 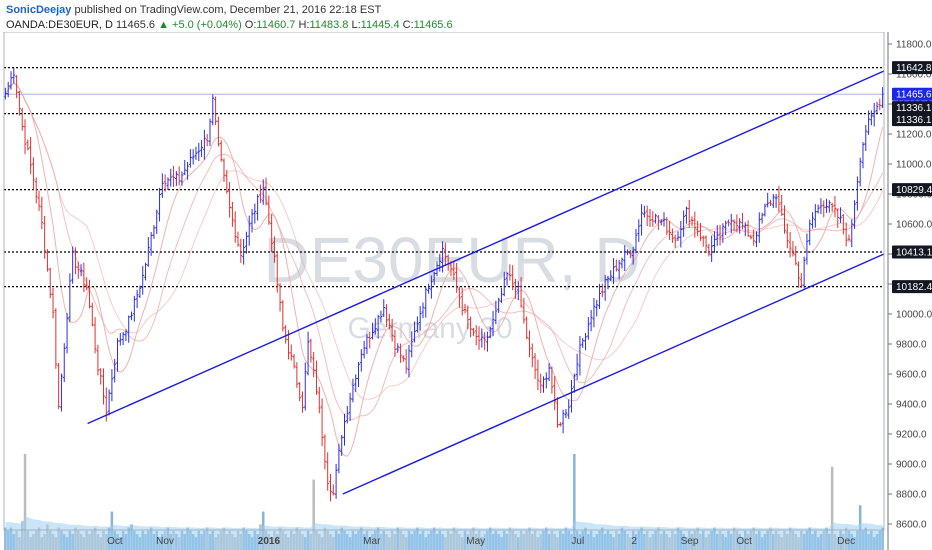 What do you see at coordinates (914, 108) in the screenshot?
I see `svg-text: 11336.1` at bounding box center [914, 108].